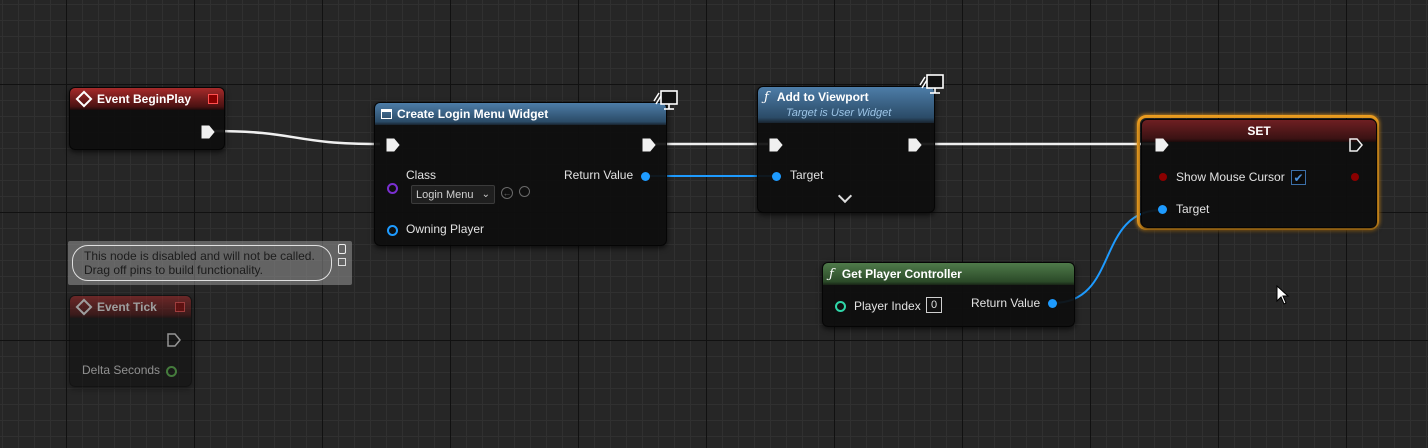  I want to click on show-mouse-cursor-in-pin, so click(1163, 177).